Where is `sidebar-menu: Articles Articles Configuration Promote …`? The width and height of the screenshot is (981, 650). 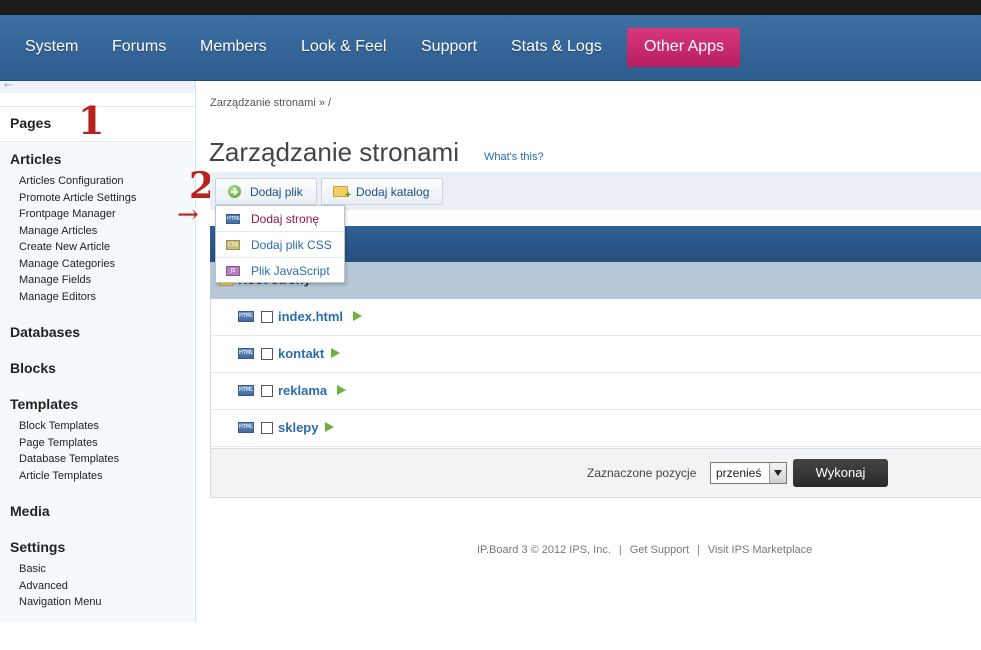 sidebar-menu: Articles Articles Configuration Promote … is located at coordinates (97, 382).